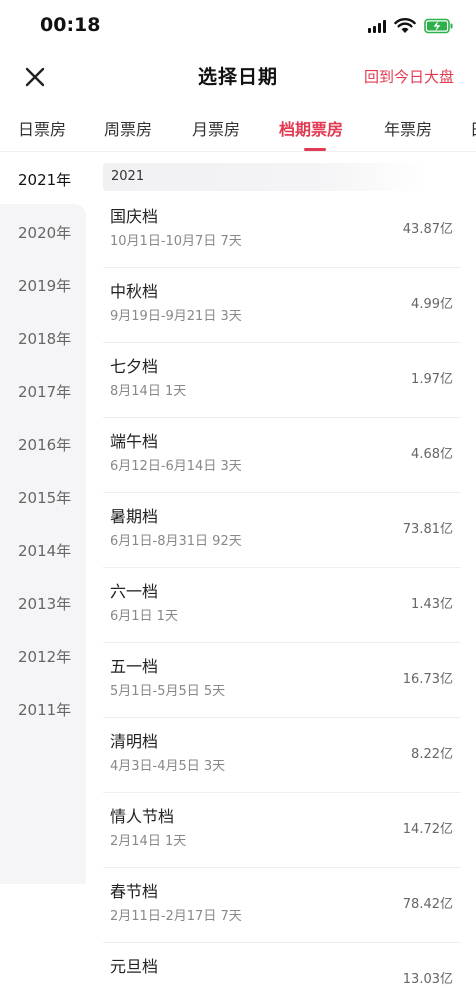  What do you see at coordinates (44, 497) in the screenshot?
I see `year-item-2015: 2015年` at bounding box center [44, 497].